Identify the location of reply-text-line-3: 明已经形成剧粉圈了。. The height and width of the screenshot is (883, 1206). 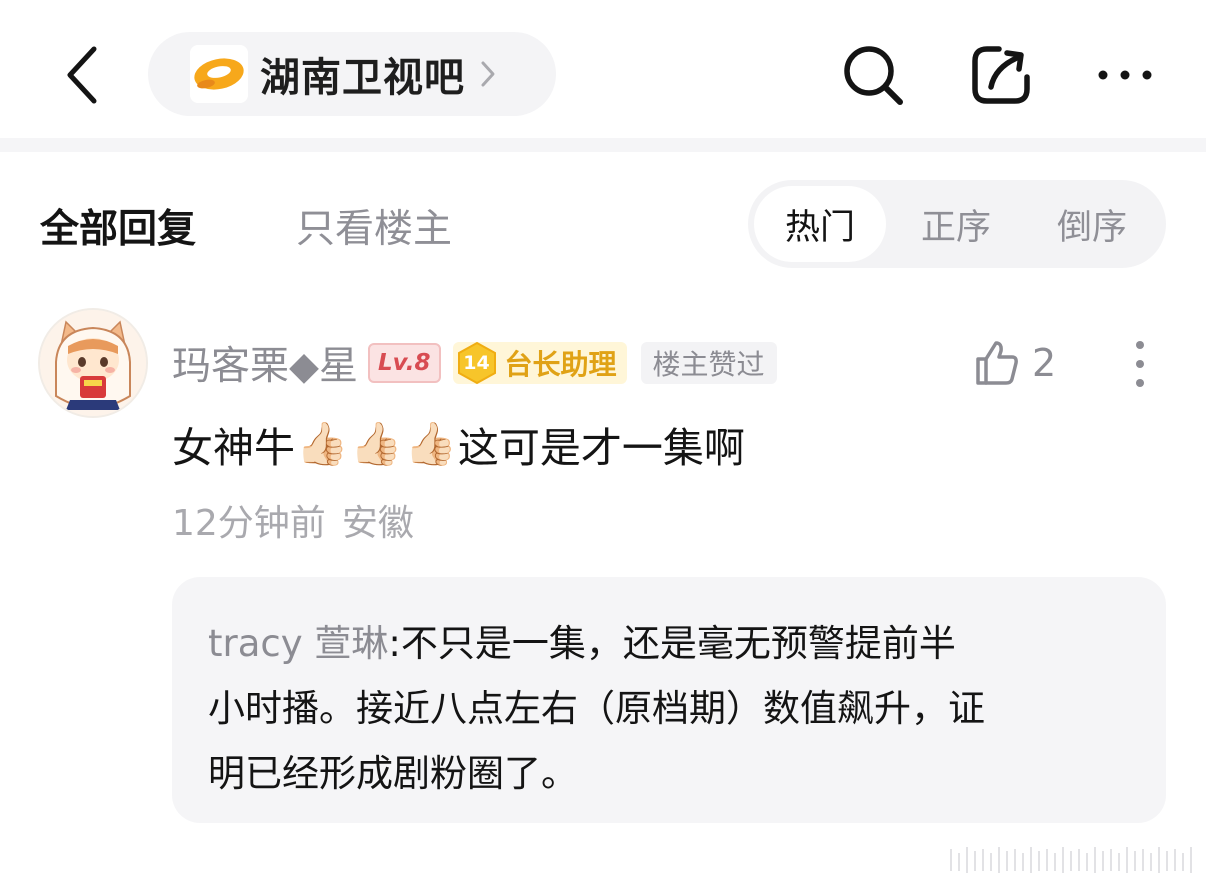
(393, 773).